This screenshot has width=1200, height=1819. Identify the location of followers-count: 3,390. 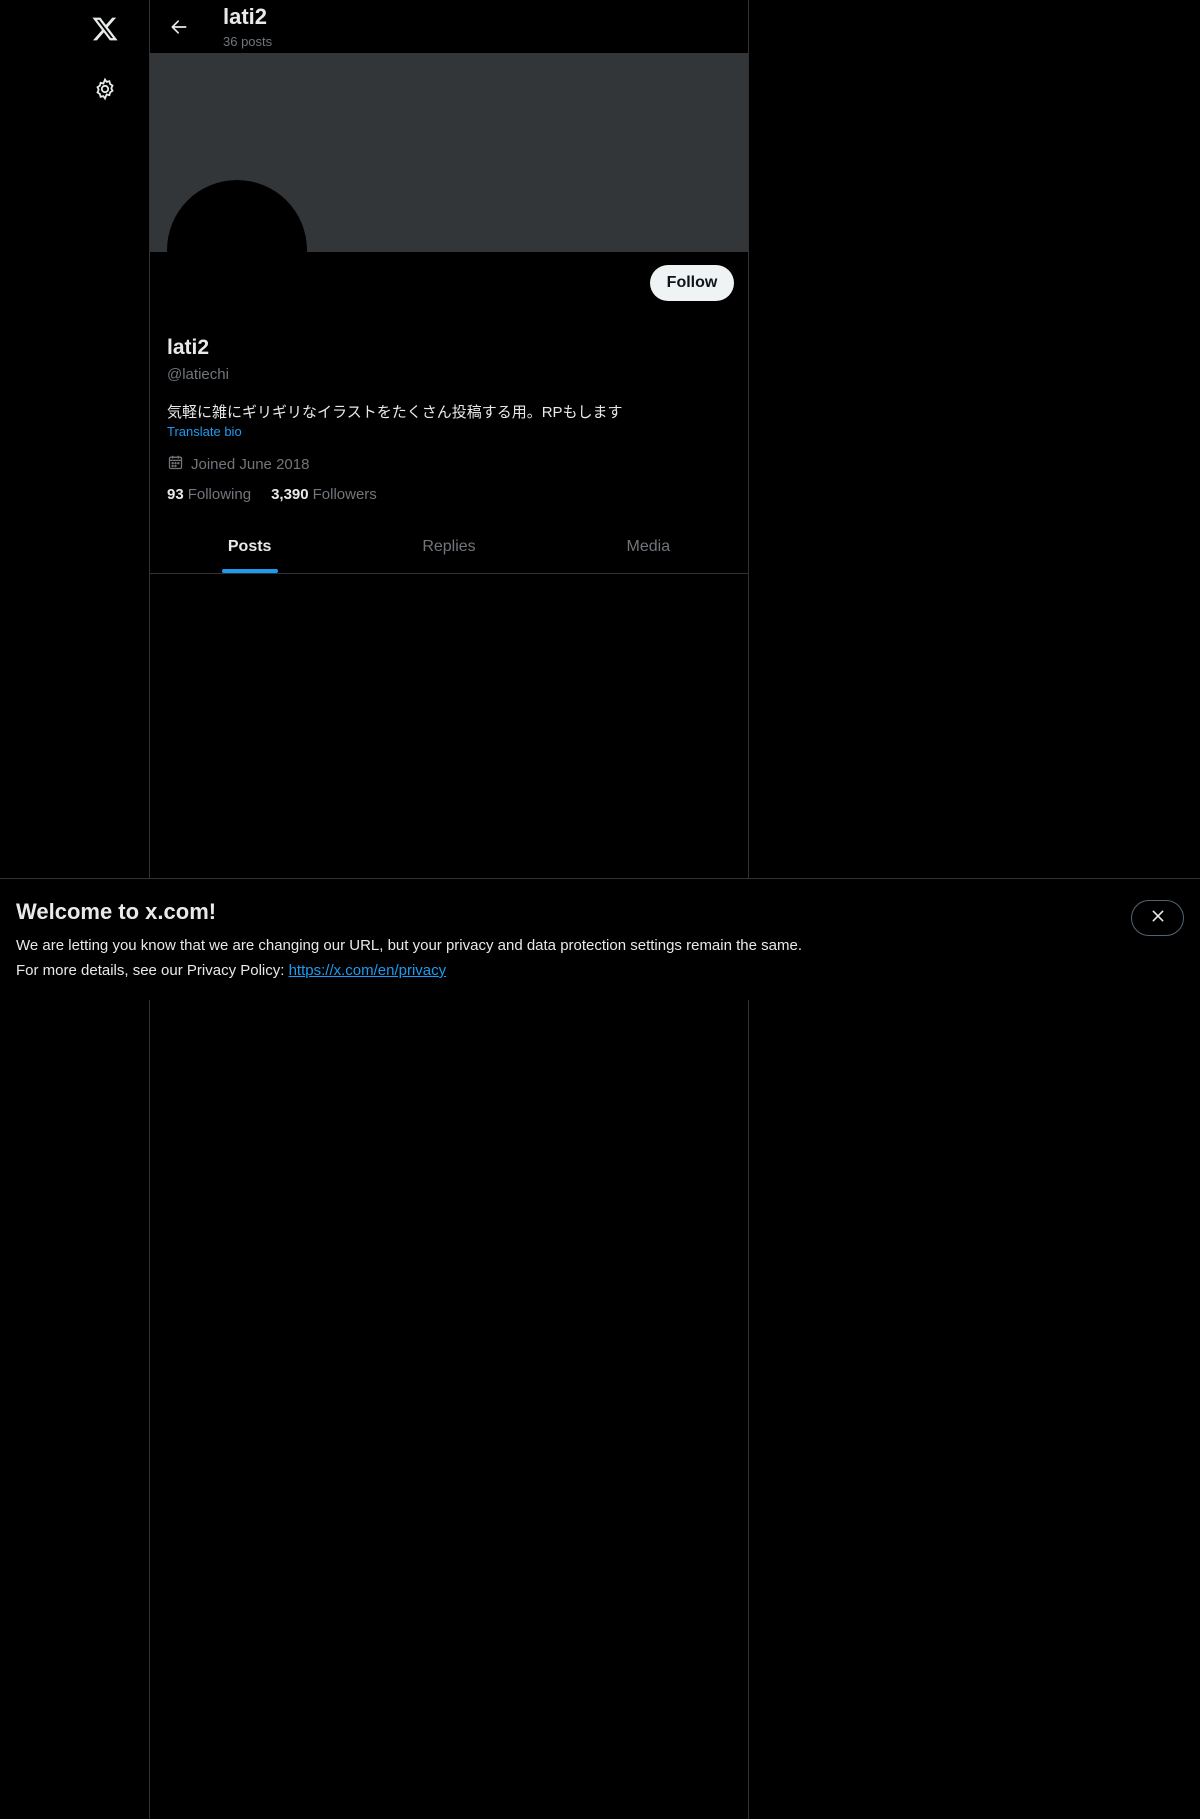
(290, 494).